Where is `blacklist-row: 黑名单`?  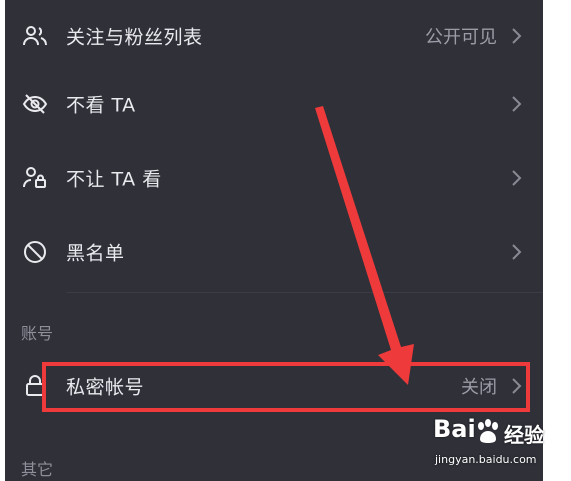 blacklist-row: 黑名单 is located at coordinates (274, 252).